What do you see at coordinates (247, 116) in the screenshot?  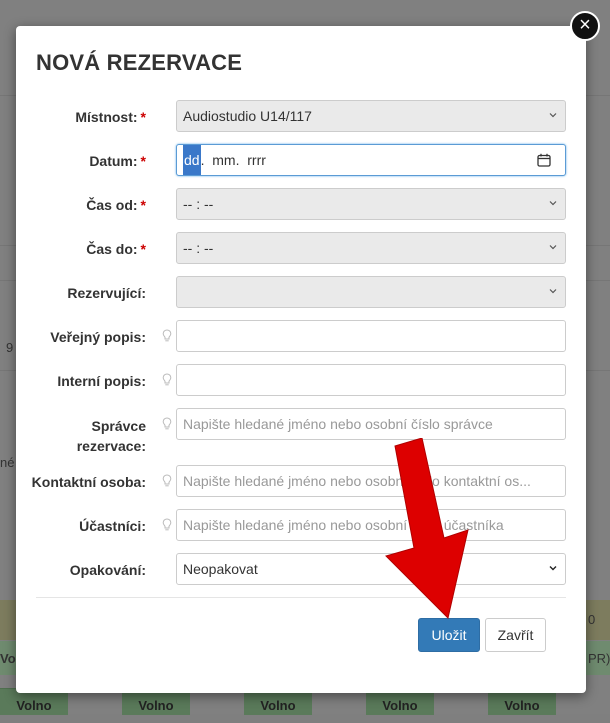 I see `room-value: Audiostudio U14/117` at bounding box center [247, 116].